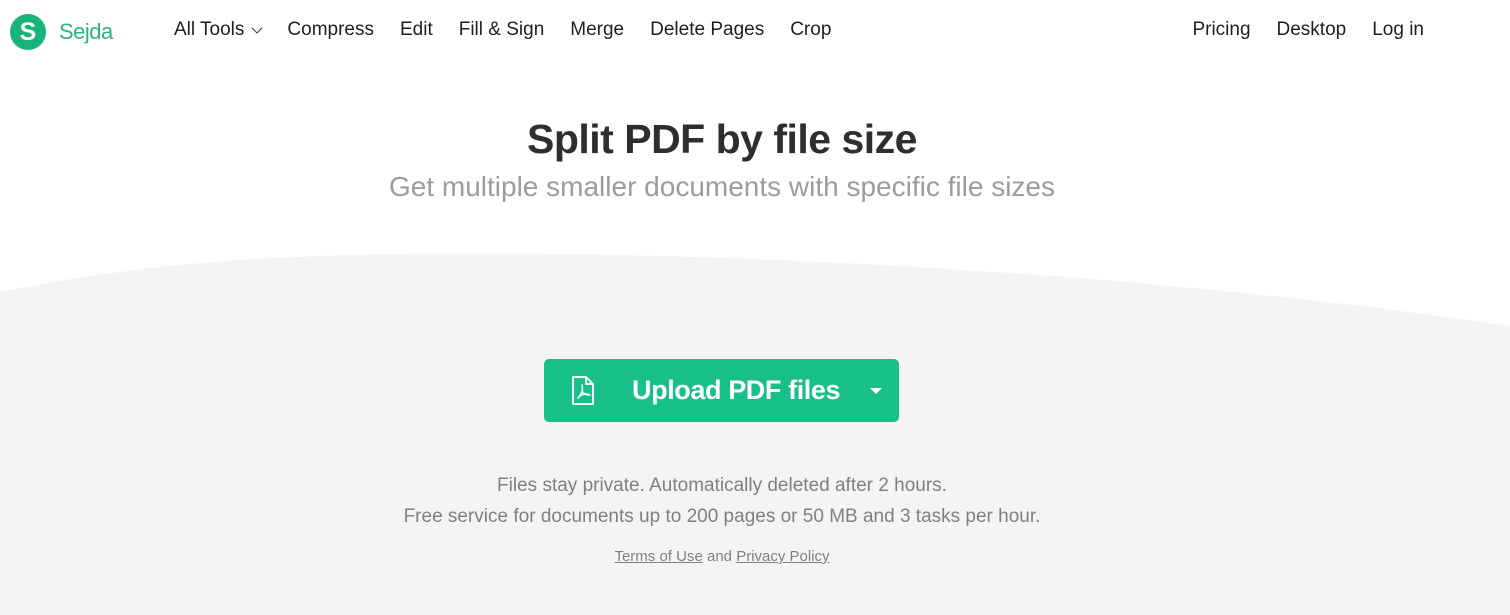 This screenshot has width=1510, height=615. Describe the element at coordinates (597, 30) in the screenshot. I see `nav-merge: Merge` at that location.